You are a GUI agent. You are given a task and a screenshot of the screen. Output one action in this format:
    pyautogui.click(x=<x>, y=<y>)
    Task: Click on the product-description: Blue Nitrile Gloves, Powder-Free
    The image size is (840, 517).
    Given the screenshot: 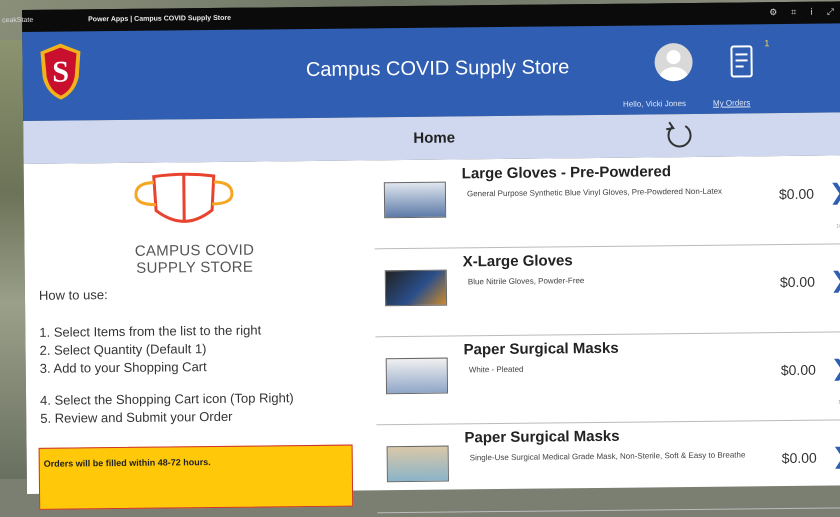 What is the action you would take?
    pyautogui.click(x=618, y=280)
    